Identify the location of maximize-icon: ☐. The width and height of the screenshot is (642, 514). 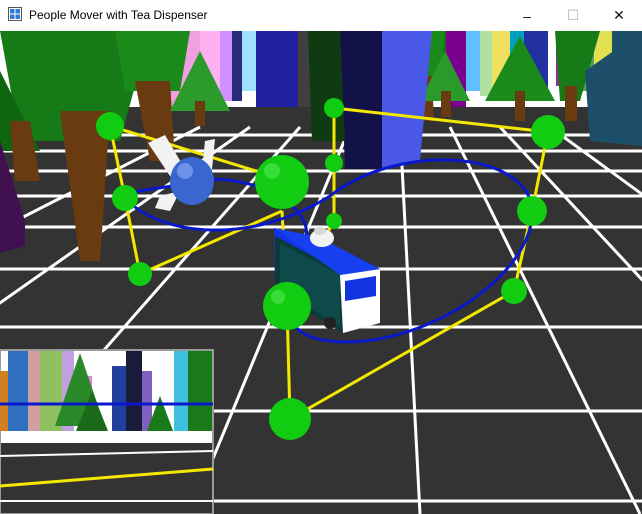
(573, 15).